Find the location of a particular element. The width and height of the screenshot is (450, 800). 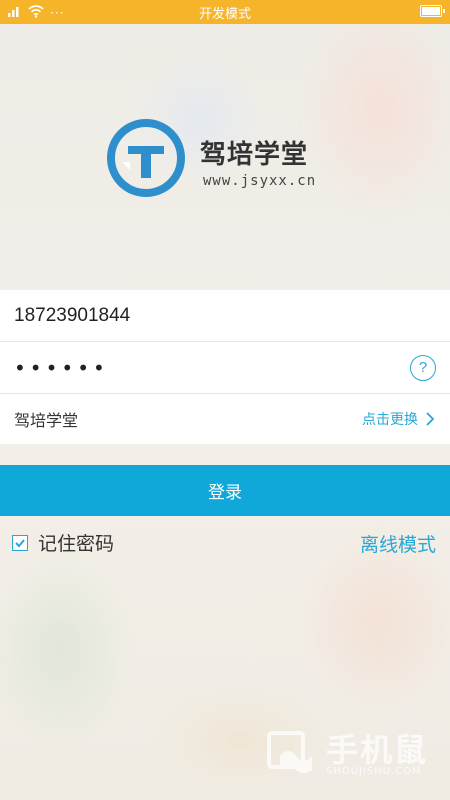

watermark-text: 手机鼠 is located at coordinates (376, 749).